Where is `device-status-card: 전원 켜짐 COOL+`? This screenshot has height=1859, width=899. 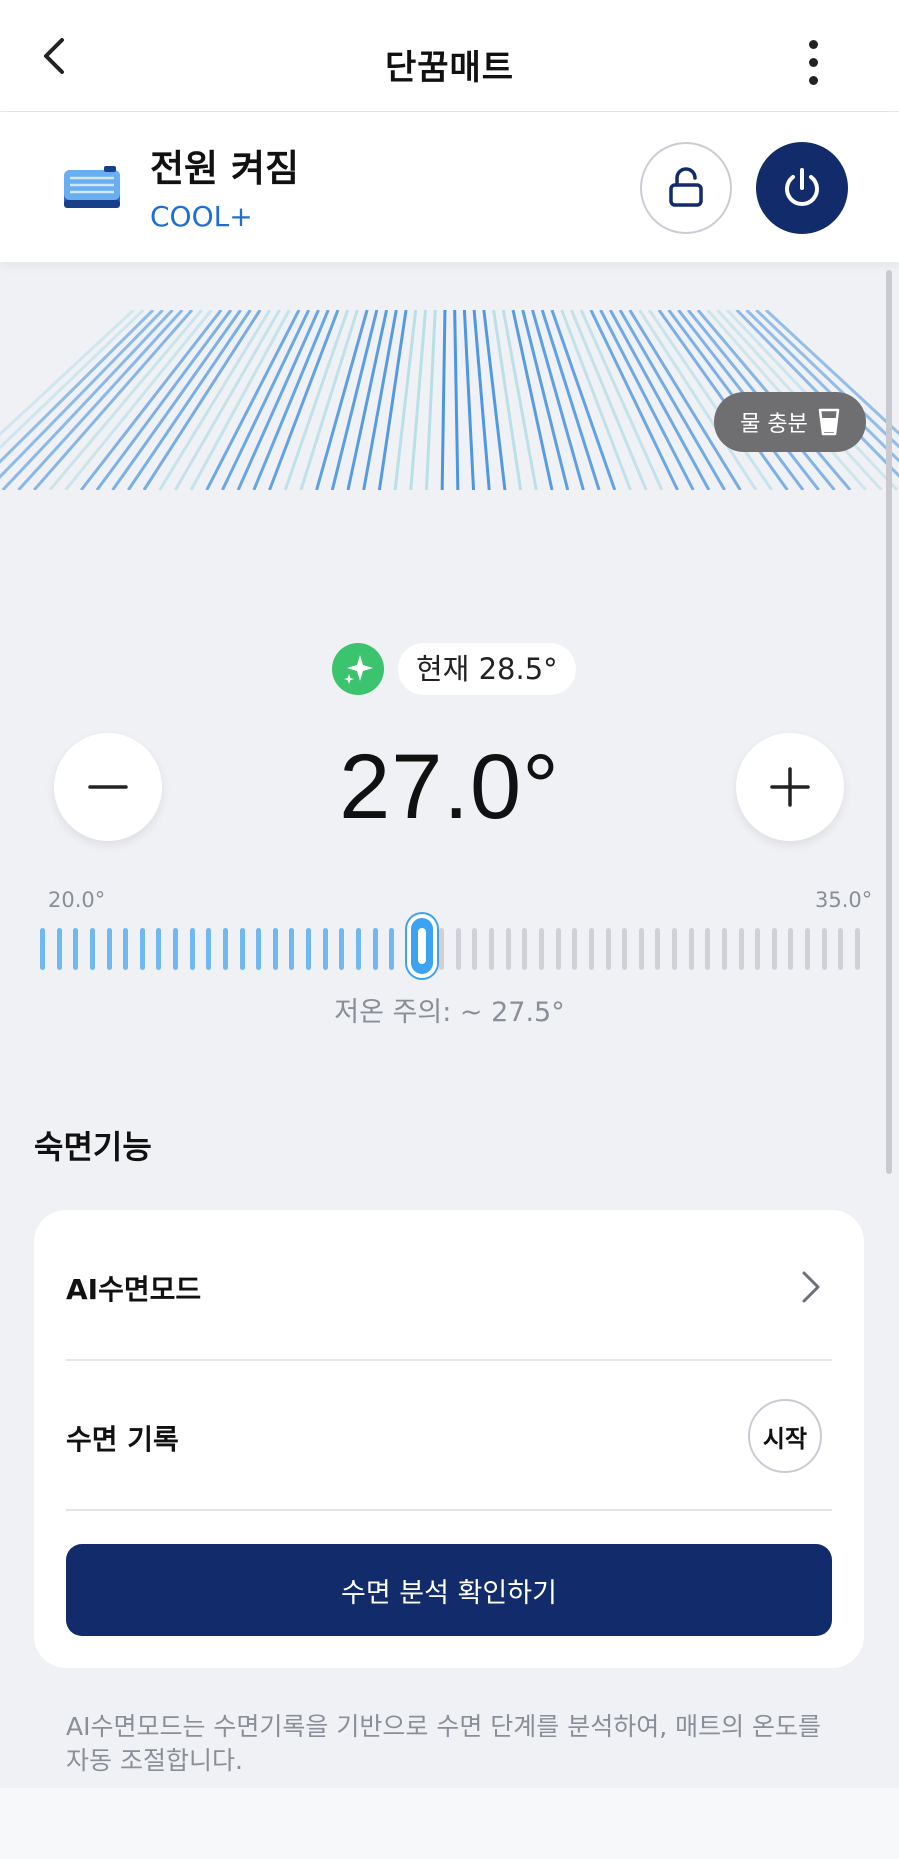 device-status-card: 전원 켜짐 COOL+ is located at coordinates (449, 187).